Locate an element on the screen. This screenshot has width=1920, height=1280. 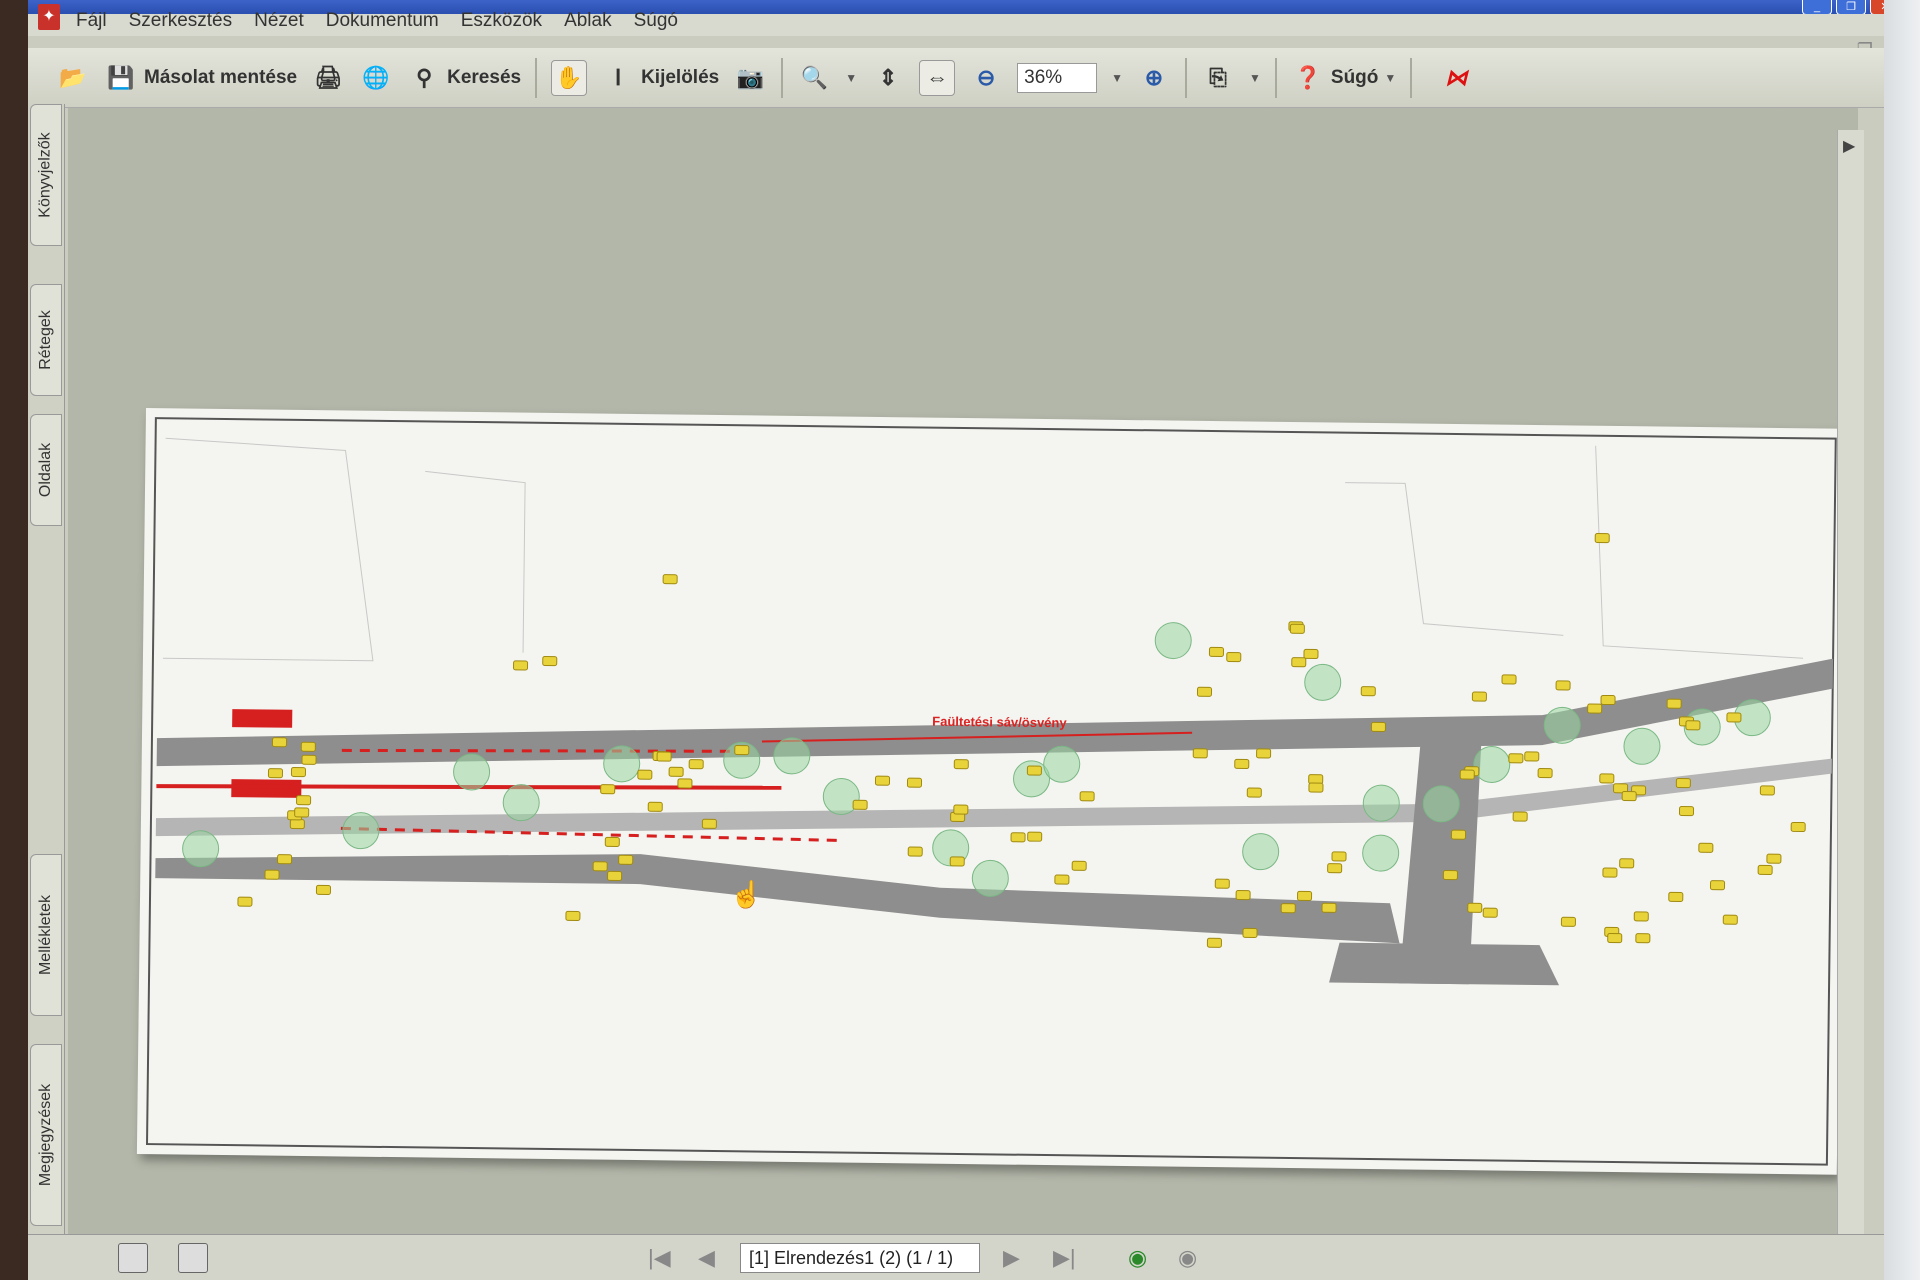
previous-page-icon: ◀ is located at coordinates (706, 1258).